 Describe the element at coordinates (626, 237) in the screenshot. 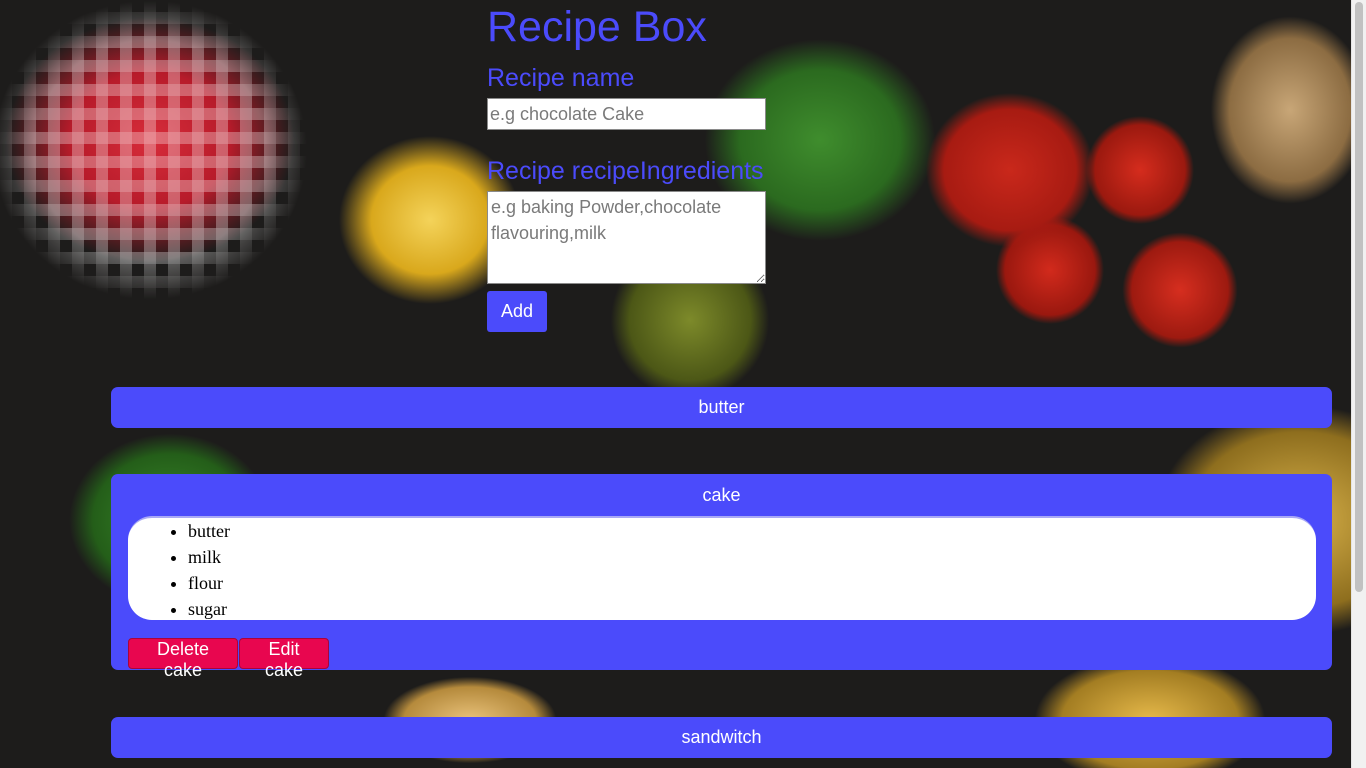

I see `recipe-ingredients-input` at that location.